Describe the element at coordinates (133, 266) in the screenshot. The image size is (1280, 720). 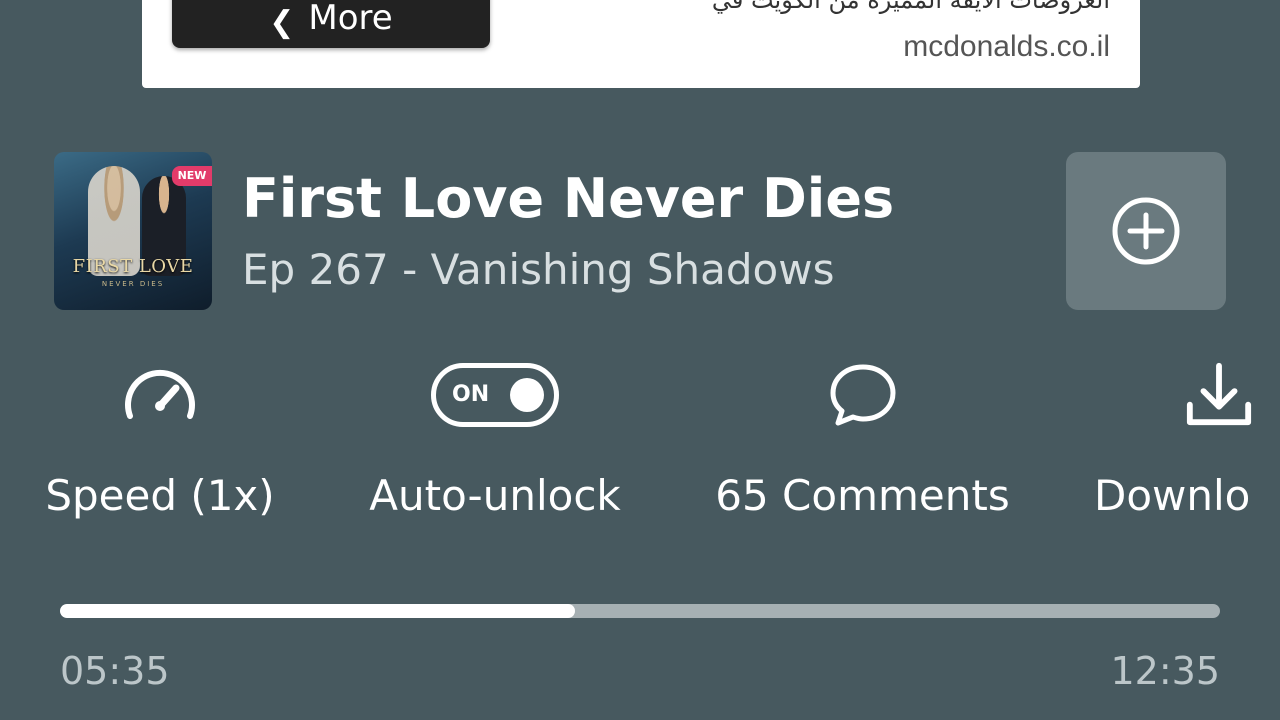
I see `cover-title: FIRST LOVE` at that location.